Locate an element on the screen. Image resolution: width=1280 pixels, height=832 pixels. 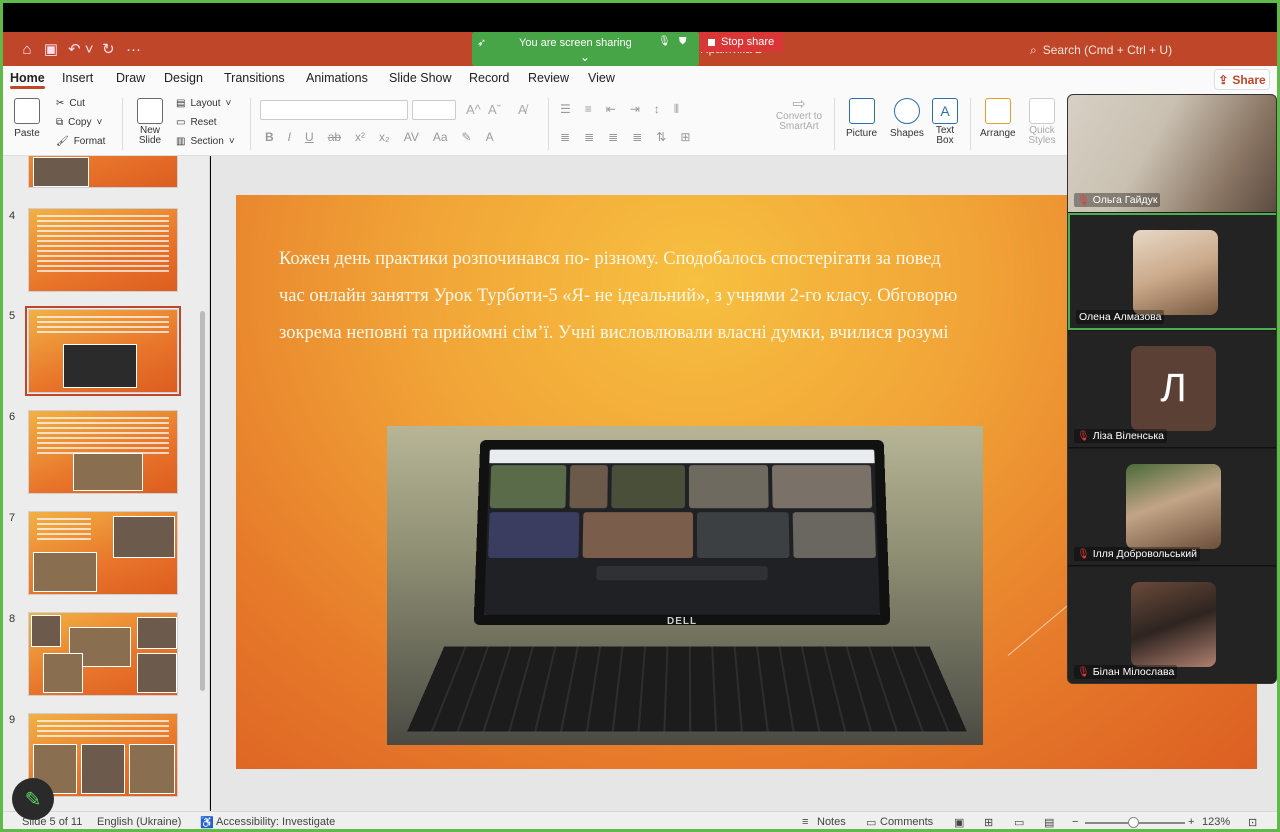
tab-slide-show: Slide Show is located at coordinates (420, 78).